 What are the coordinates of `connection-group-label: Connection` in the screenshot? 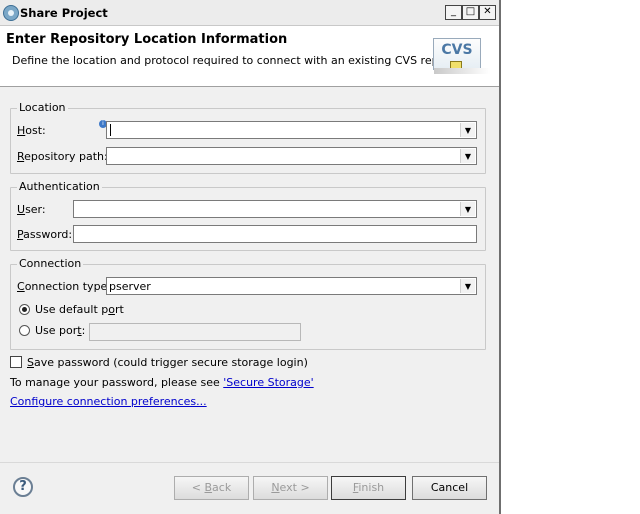 It's located at (50, 263).